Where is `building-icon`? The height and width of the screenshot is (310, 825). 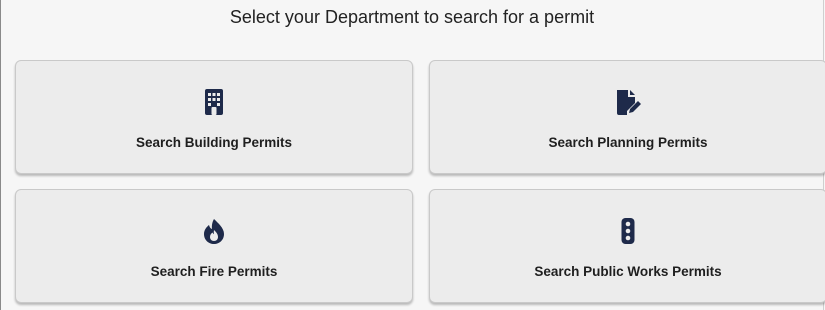 building-icon is located at coordinates (214, 102).